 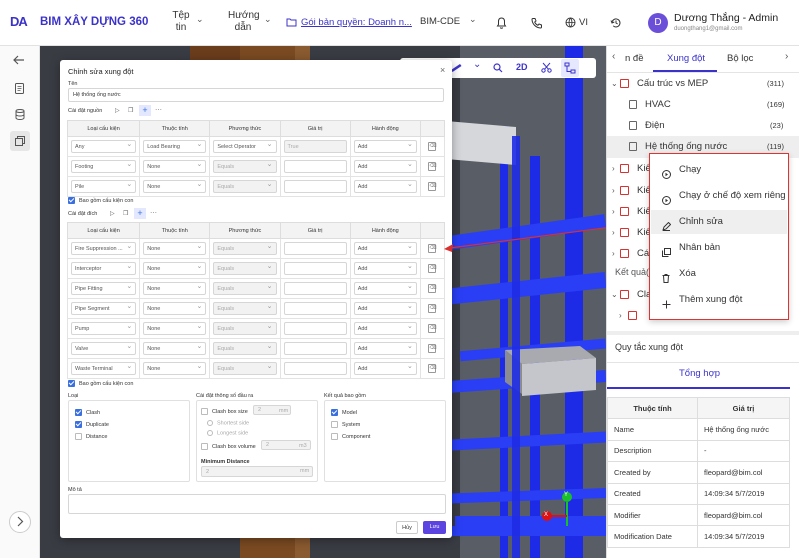 I want to click on tree-item-hvac: HVAC (169), so click(x=703, y=105).